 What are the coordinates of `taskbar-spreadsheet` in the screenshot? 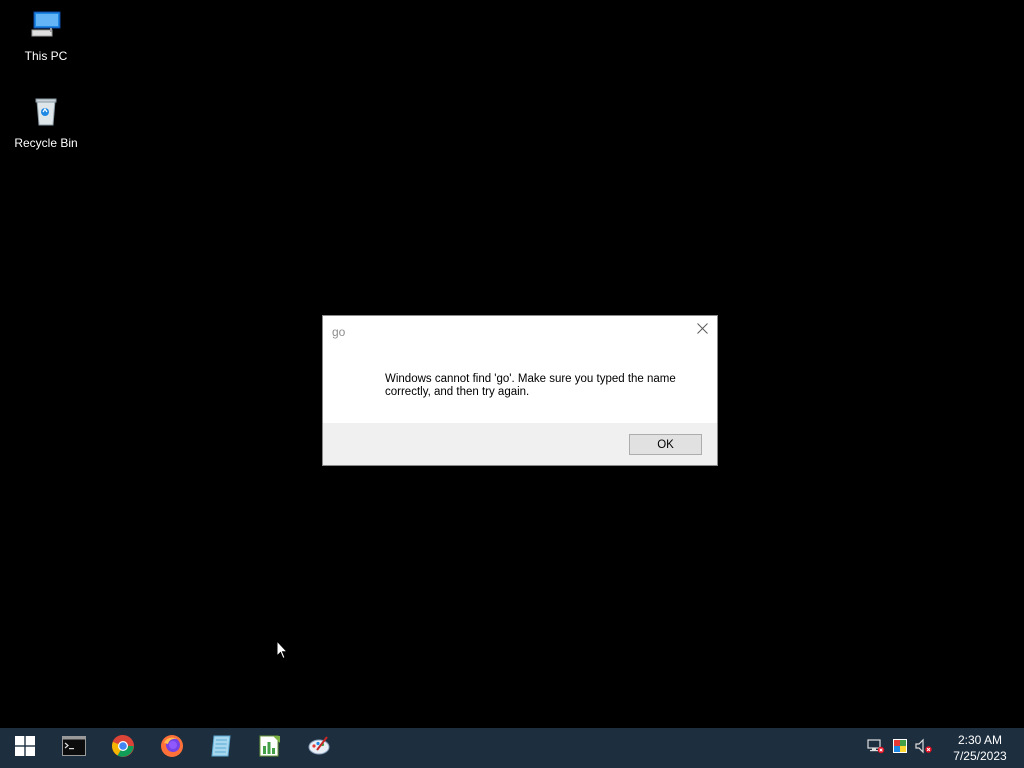 It's located at (269, 748).